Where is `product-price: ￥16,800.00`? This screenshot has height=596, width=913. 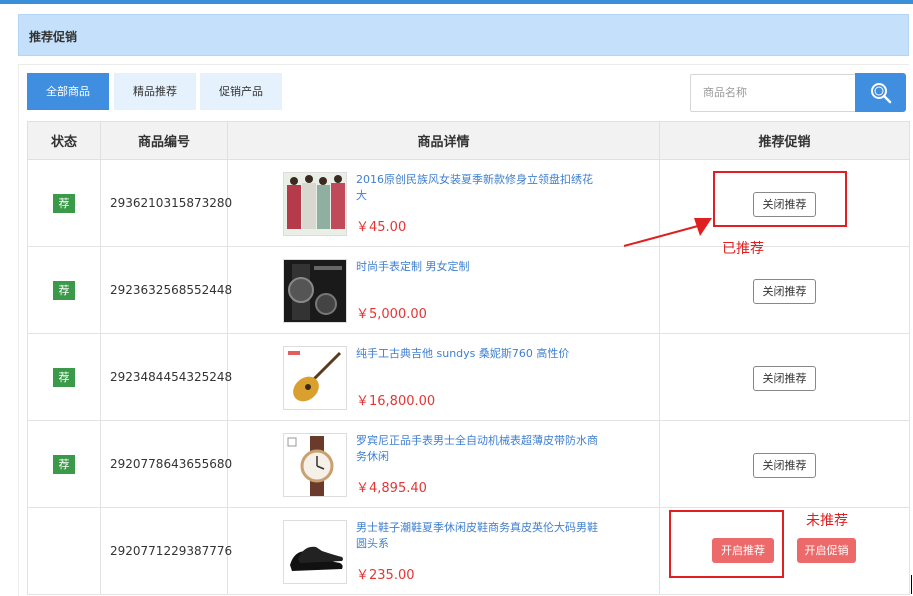 product-price: ￥16,800.00 is located at coordinates (396, 401).